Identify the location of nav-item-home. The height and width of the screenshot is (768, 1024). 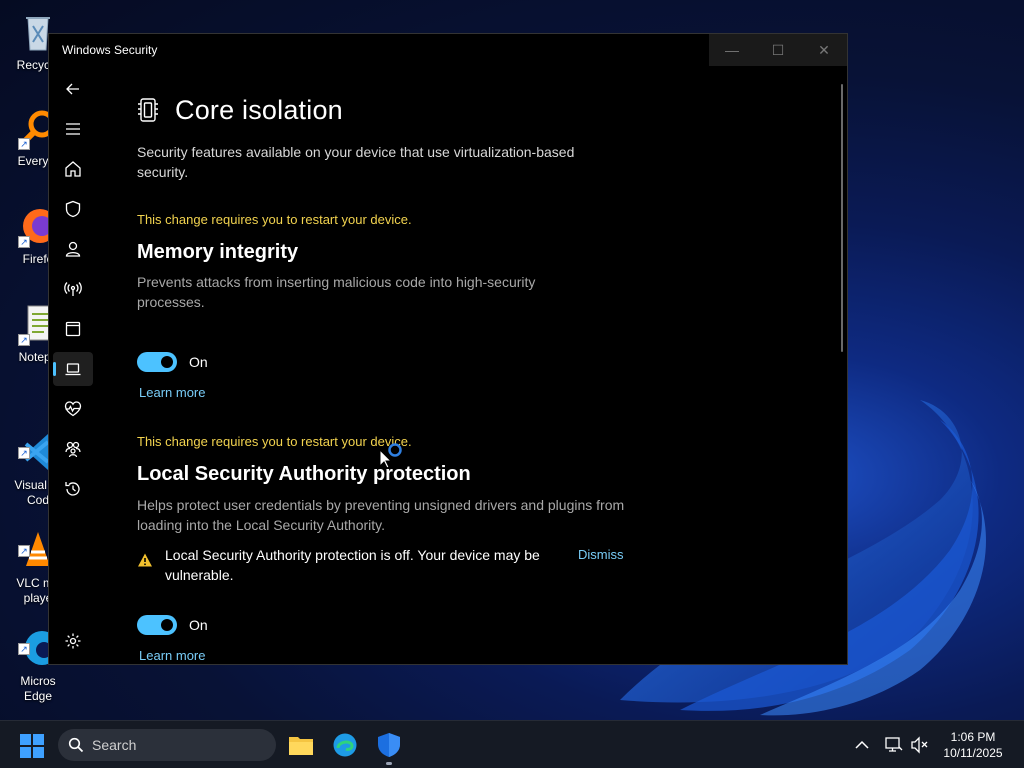
(73, 169).